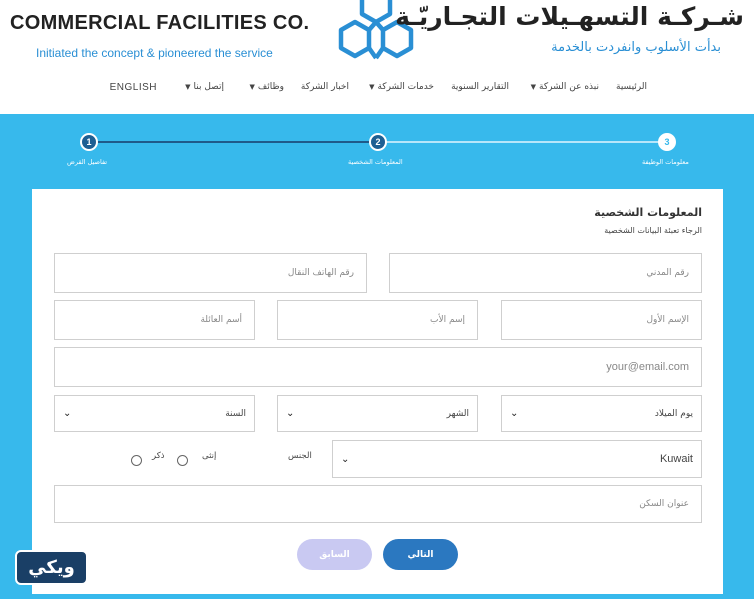 The width and height of the screenshot is (754, 599). I want to click on step-3-indicator: 3, so click(667, 142).